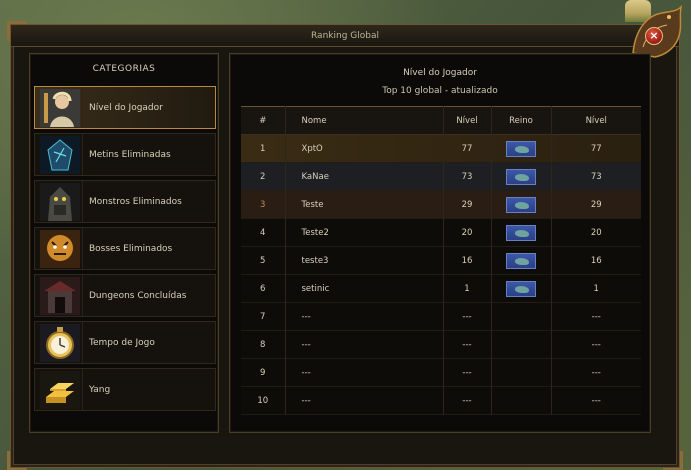 This screenshot has height=470, width=691. Describe the element at coordinates (263, 232) in the screenshot. I see `rank-position: 4` at that location.